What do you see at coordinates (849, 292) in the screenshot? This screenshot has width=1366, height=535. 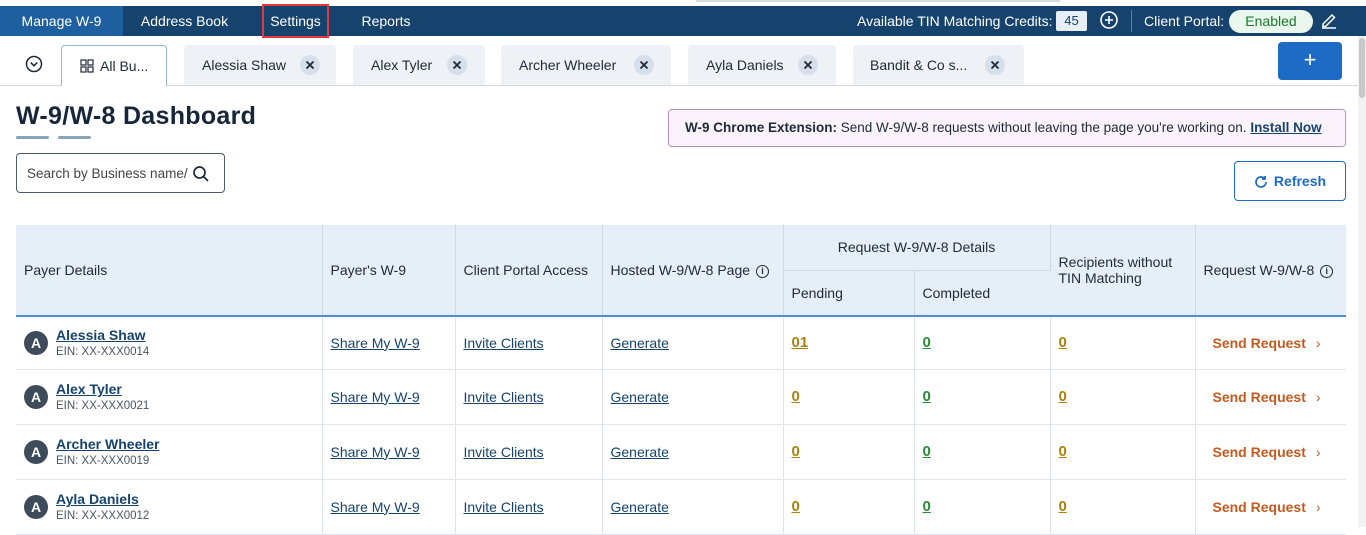 I see `column-header-pending: Pending` at bounding box center [849, 292].